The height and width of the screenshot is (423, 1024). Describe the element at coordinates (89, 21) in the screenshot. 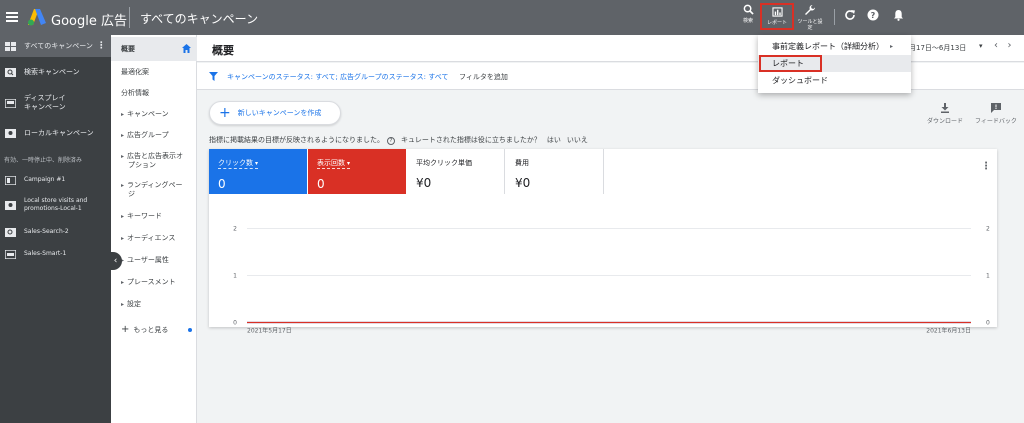

I see `app-title: Google 広告` at that location.